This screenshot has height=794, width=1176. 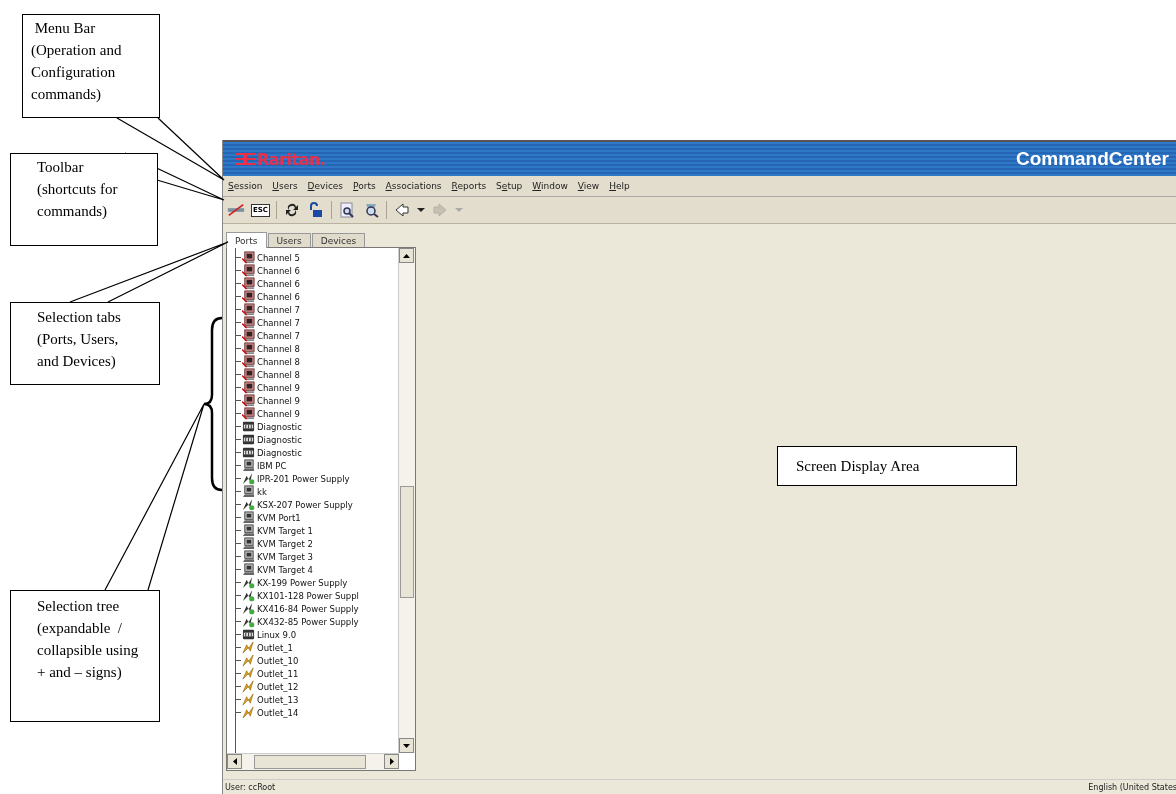 I want to click on scroll-up-button, so click(x=406, y=255).